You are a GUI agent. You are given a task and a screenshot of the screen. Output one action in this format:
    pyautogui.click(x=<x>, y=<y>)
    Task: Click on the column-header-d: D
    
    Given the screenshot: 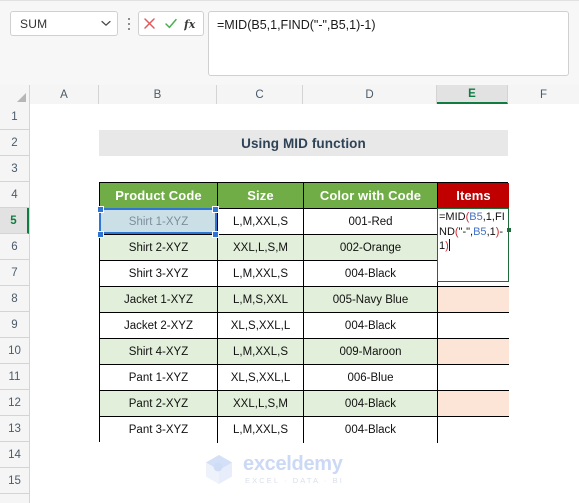 What is the action you would take?
    pyautogui.click(x=370, y=94)
    